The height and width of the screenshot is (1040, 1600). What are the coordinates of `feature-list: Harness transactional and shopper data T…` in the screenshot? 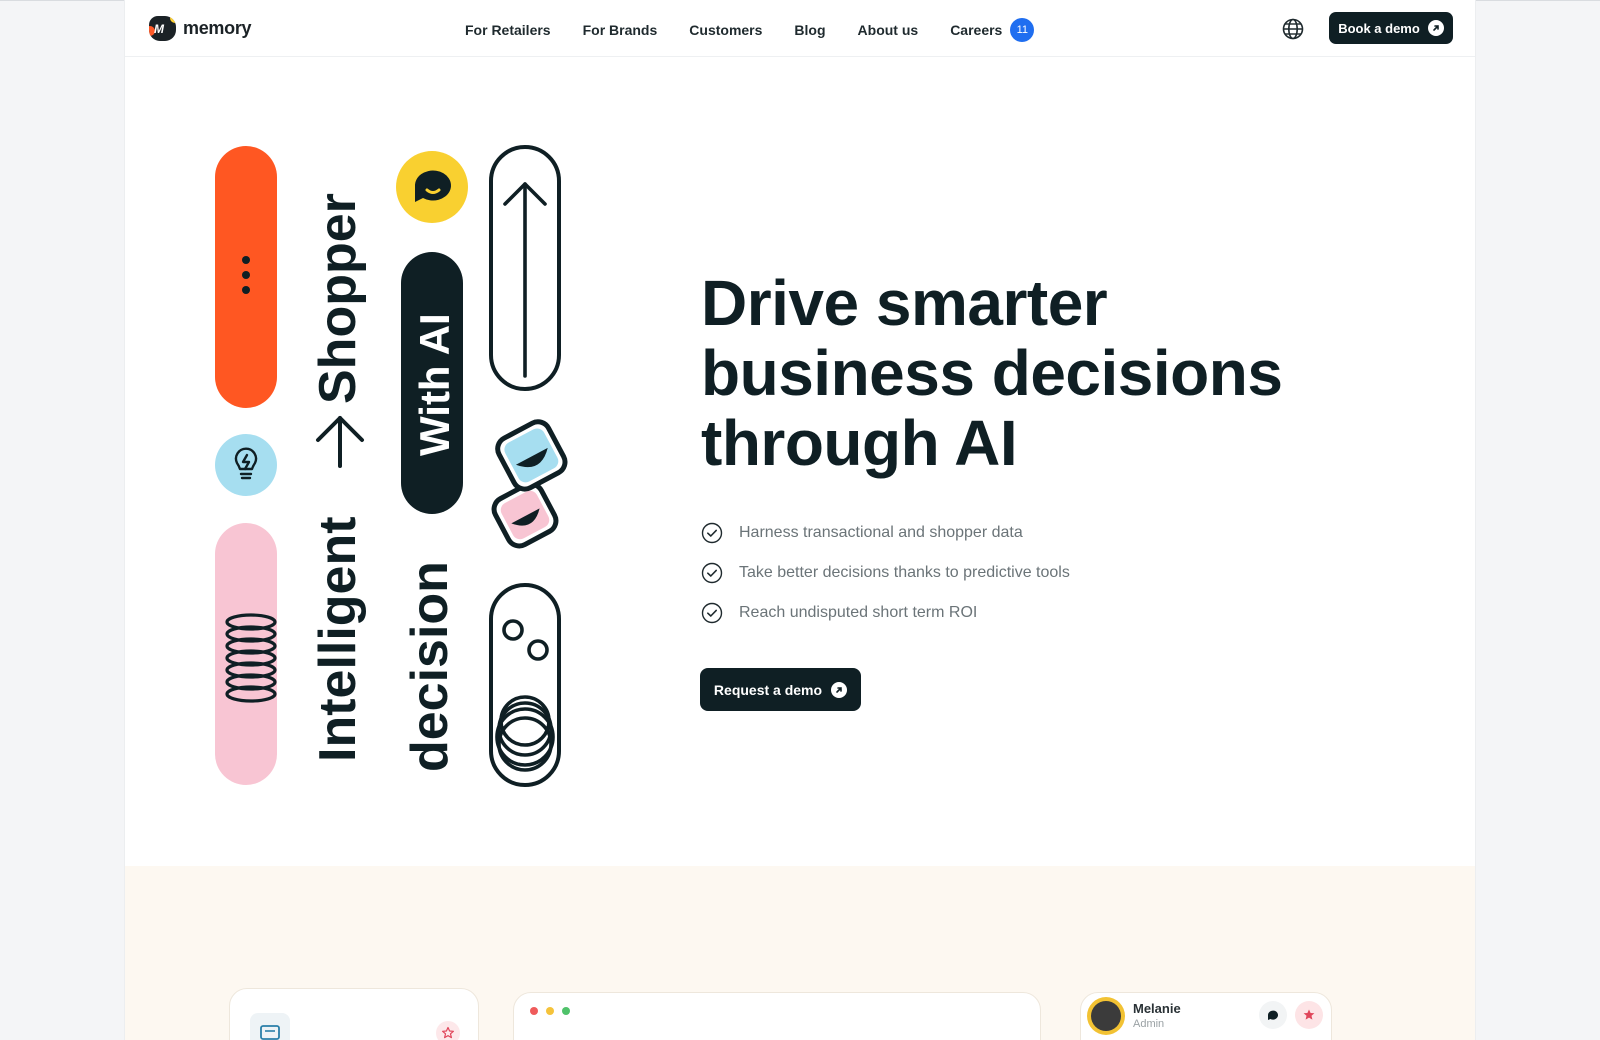 It's located at (885, 573).